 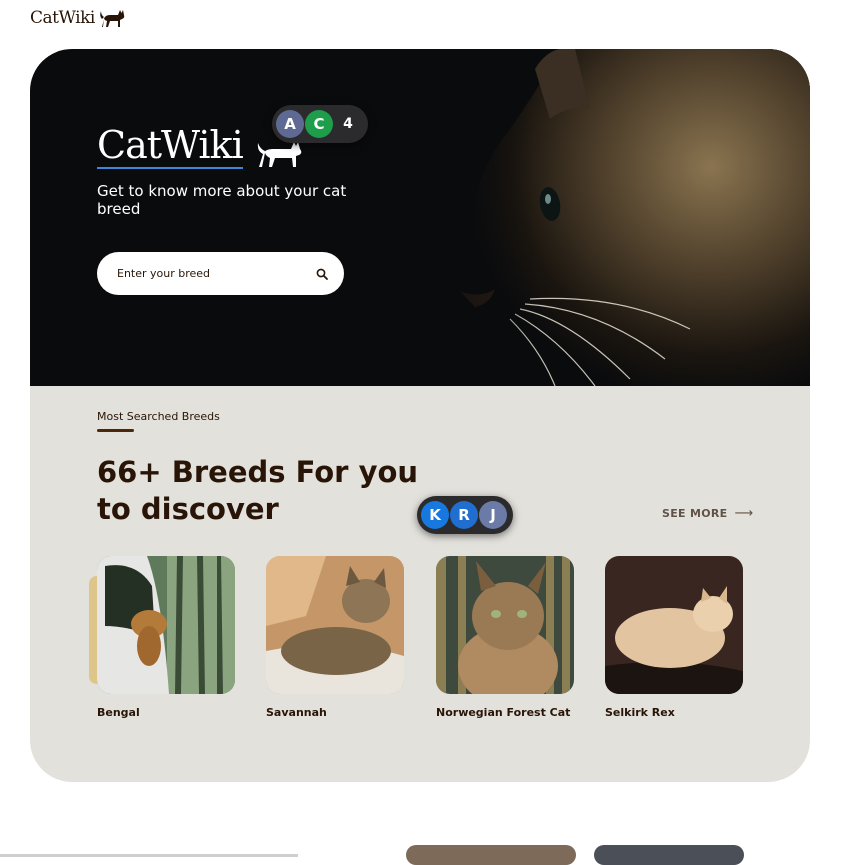 What do you see at coordinates (744, 513) in the screenshot?
I see `arrow-right-icon: ⟶` at bounding box center [744, 513].